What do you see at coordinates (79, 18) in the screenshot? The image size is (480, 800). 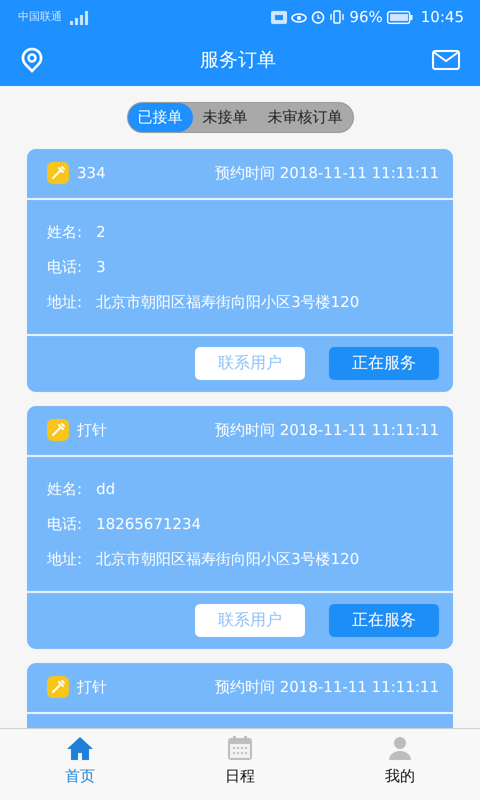 I see `signal-icon` at bounding box center [79, 18].